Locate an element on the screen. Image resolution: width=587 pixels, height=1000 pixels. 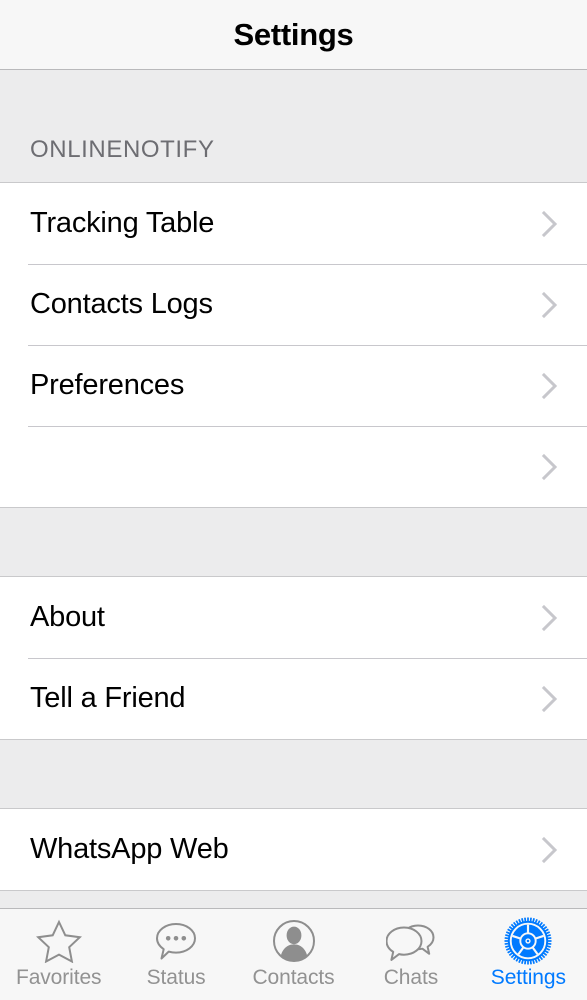
tab-chats: Chats is located at coordinates (410, 954).